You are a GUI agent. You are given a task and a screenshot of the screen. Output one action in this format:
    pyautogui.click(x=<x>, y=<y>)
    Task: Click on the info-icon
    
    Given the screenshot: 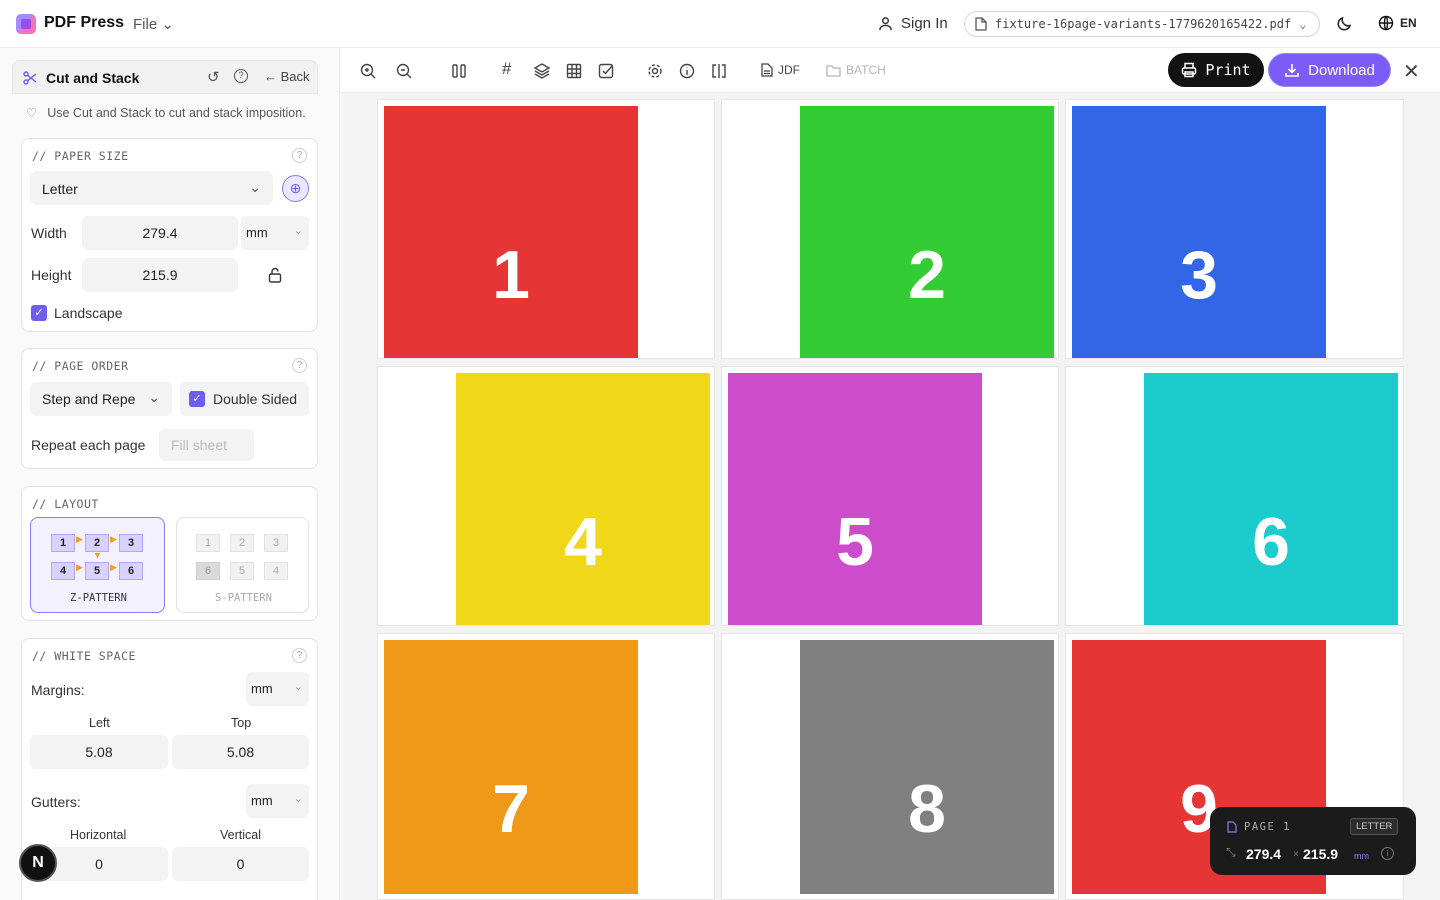 What is the action you would take?
    pyautogui.click(x=687, y=71)
    